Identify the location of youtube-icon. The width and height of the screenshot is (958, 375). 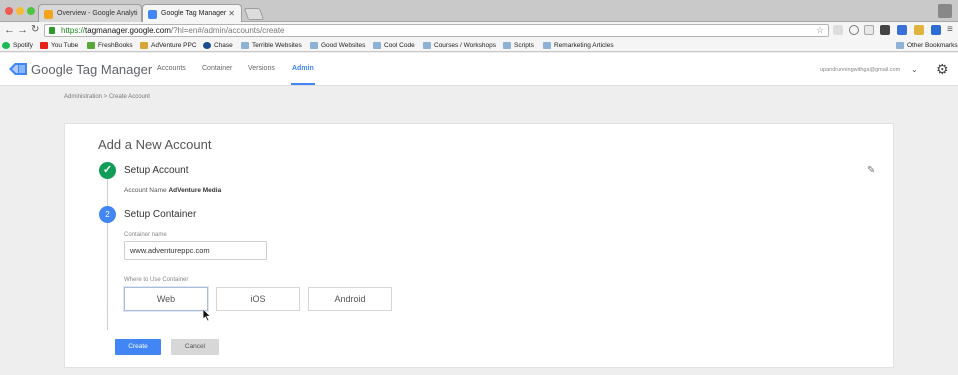
(44, 45).